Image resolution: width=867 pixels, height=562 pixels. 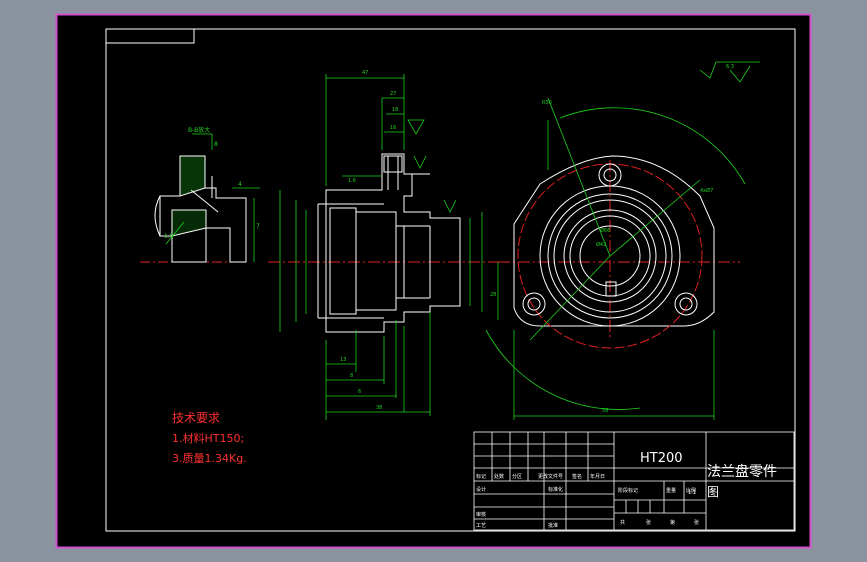 I want to click on dim-label-38: 38, so click(x=379, y=408).